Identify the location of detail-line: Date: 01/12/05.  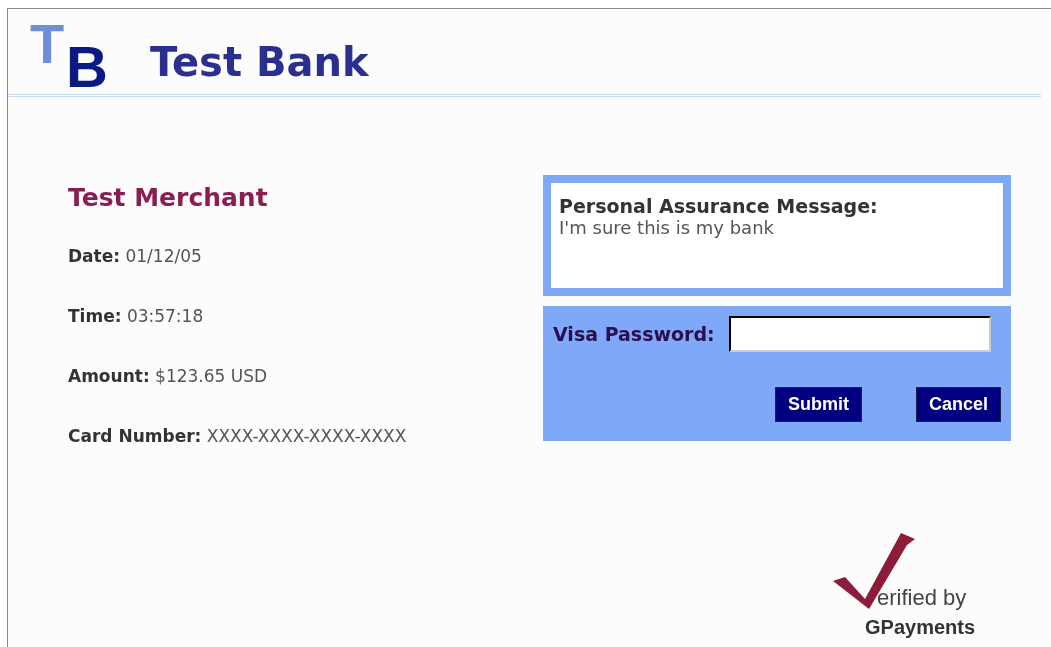
(135, 257).